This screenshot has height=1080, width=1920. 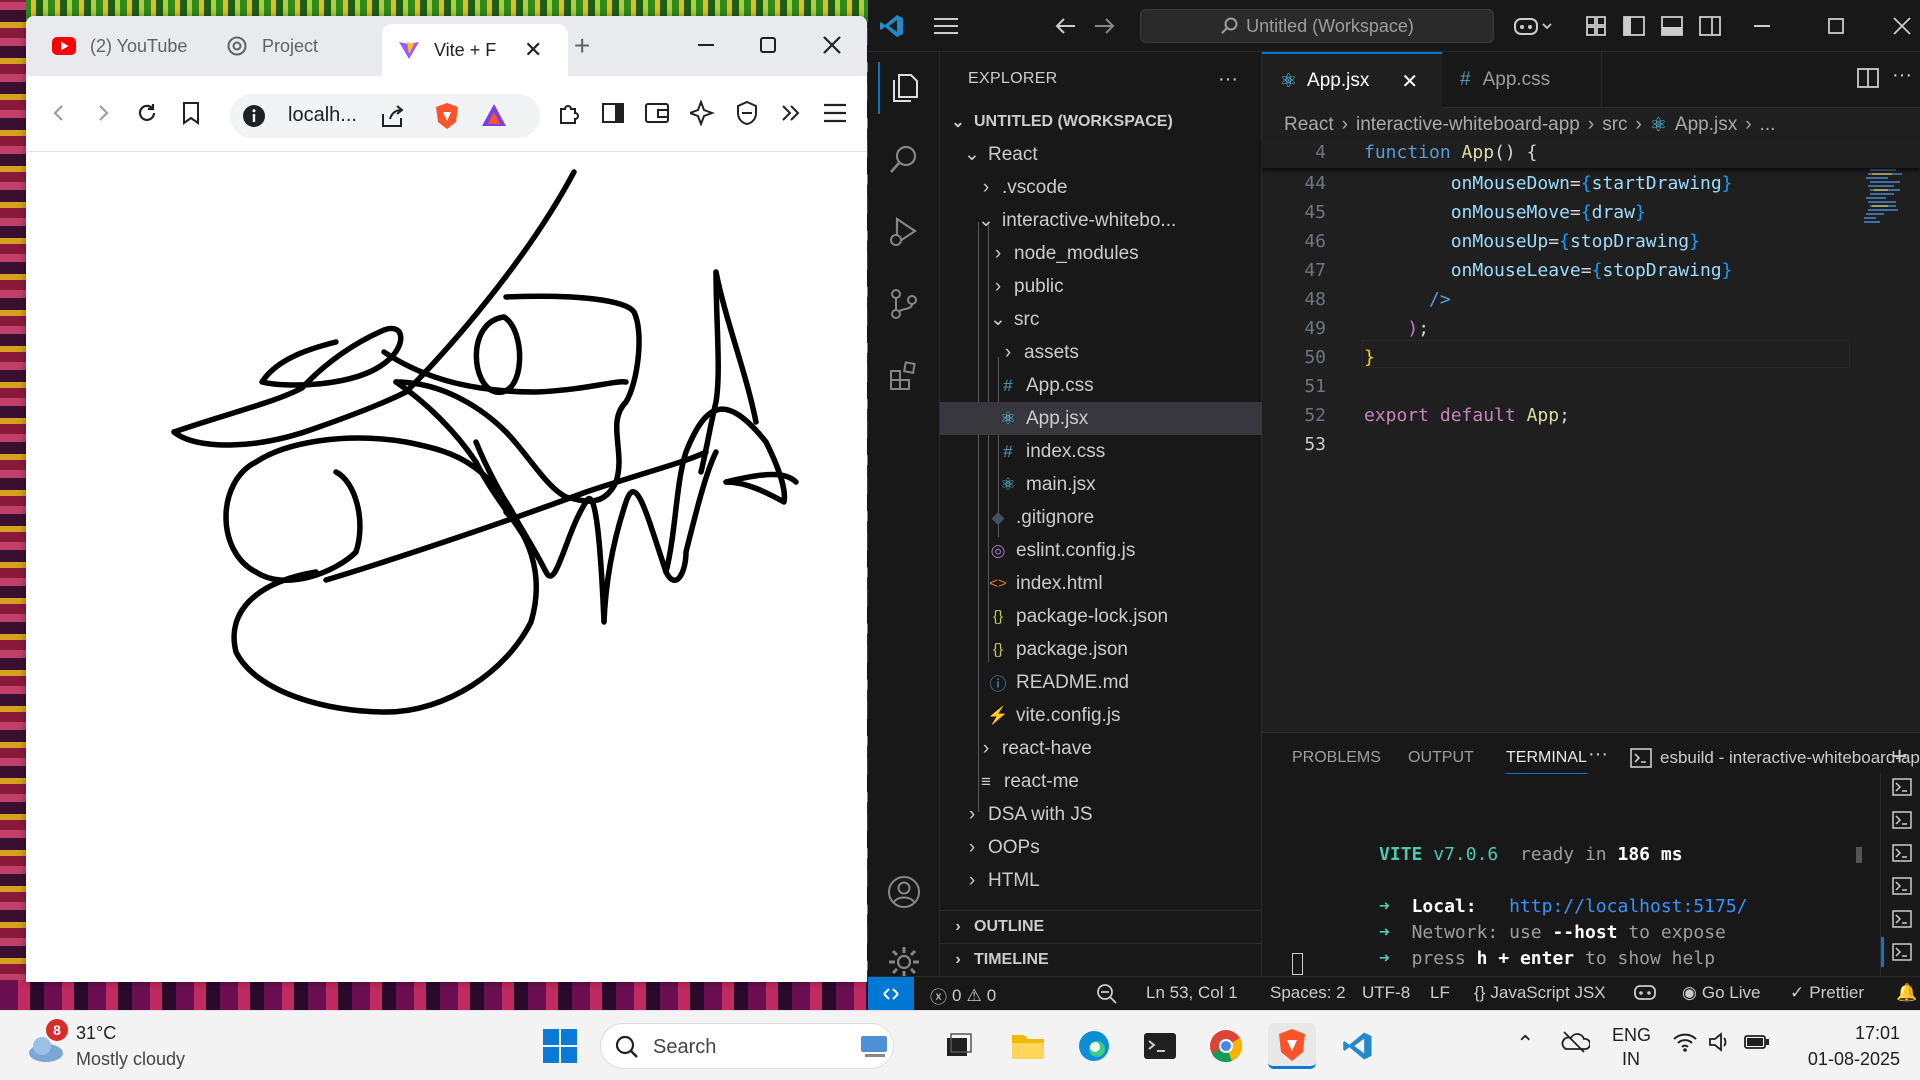 I want to click on volume-icon, so click(x=1720, y=1042).